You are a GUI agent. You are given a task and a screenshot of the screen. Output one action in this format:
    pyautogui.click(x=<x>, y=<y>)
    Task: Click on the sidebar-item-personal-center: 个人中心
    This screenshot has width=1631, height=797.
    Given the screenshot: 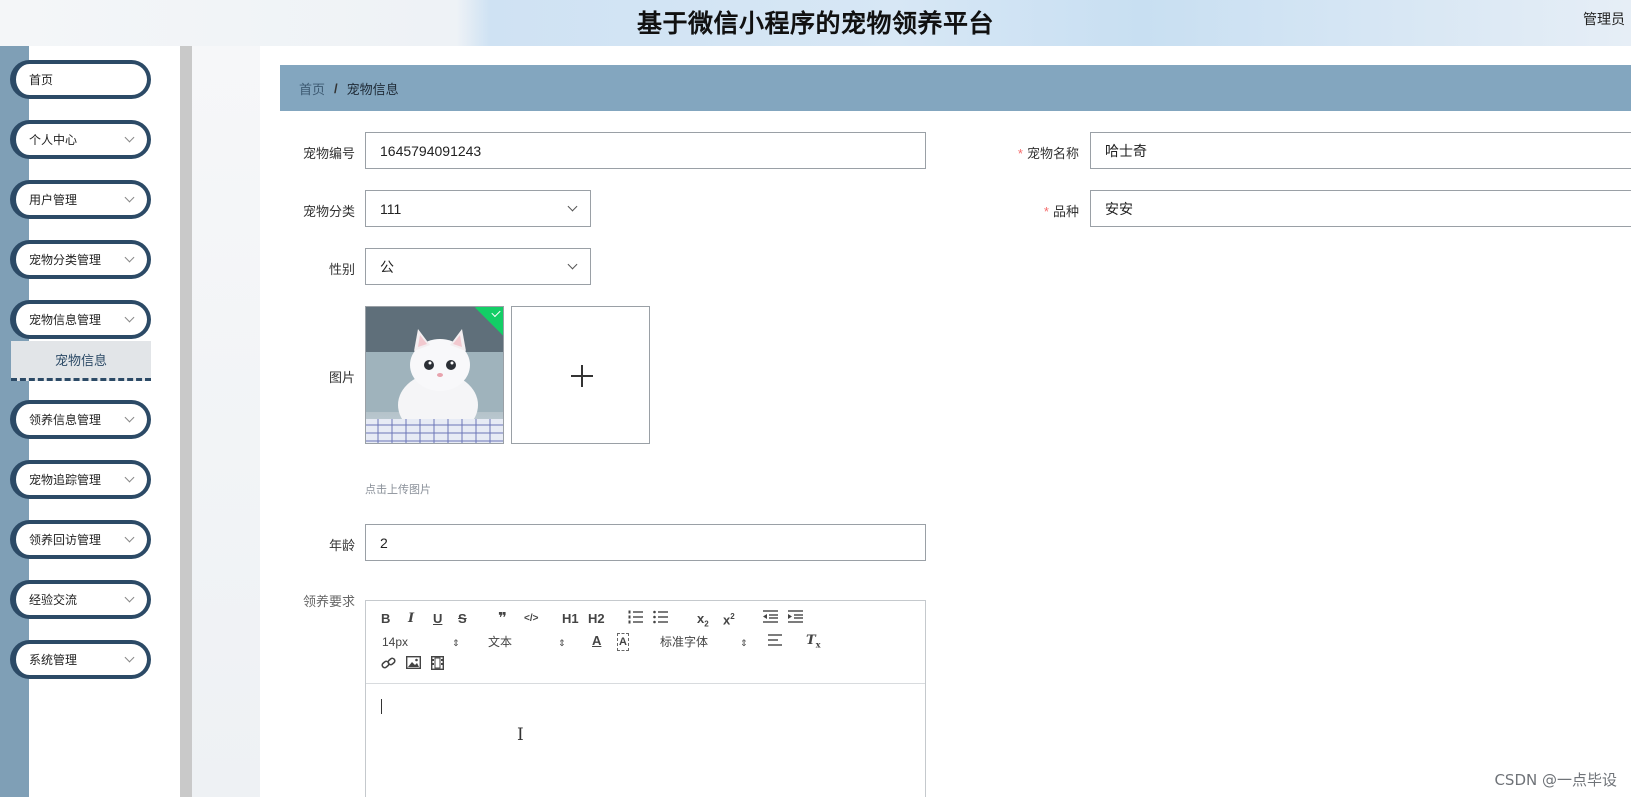 What is the action you would take?
    pyautogui.click(x=80, y=139)
    